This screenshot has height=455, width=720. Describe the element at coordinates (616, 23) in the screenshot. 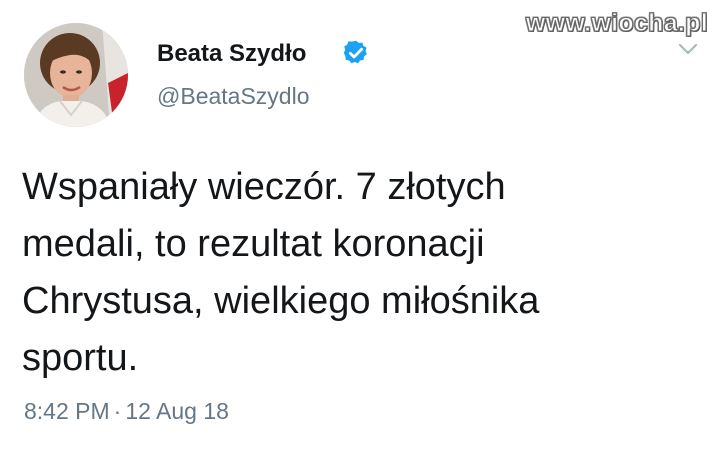

I see `watermark: www.wiocha.pl` at that location.